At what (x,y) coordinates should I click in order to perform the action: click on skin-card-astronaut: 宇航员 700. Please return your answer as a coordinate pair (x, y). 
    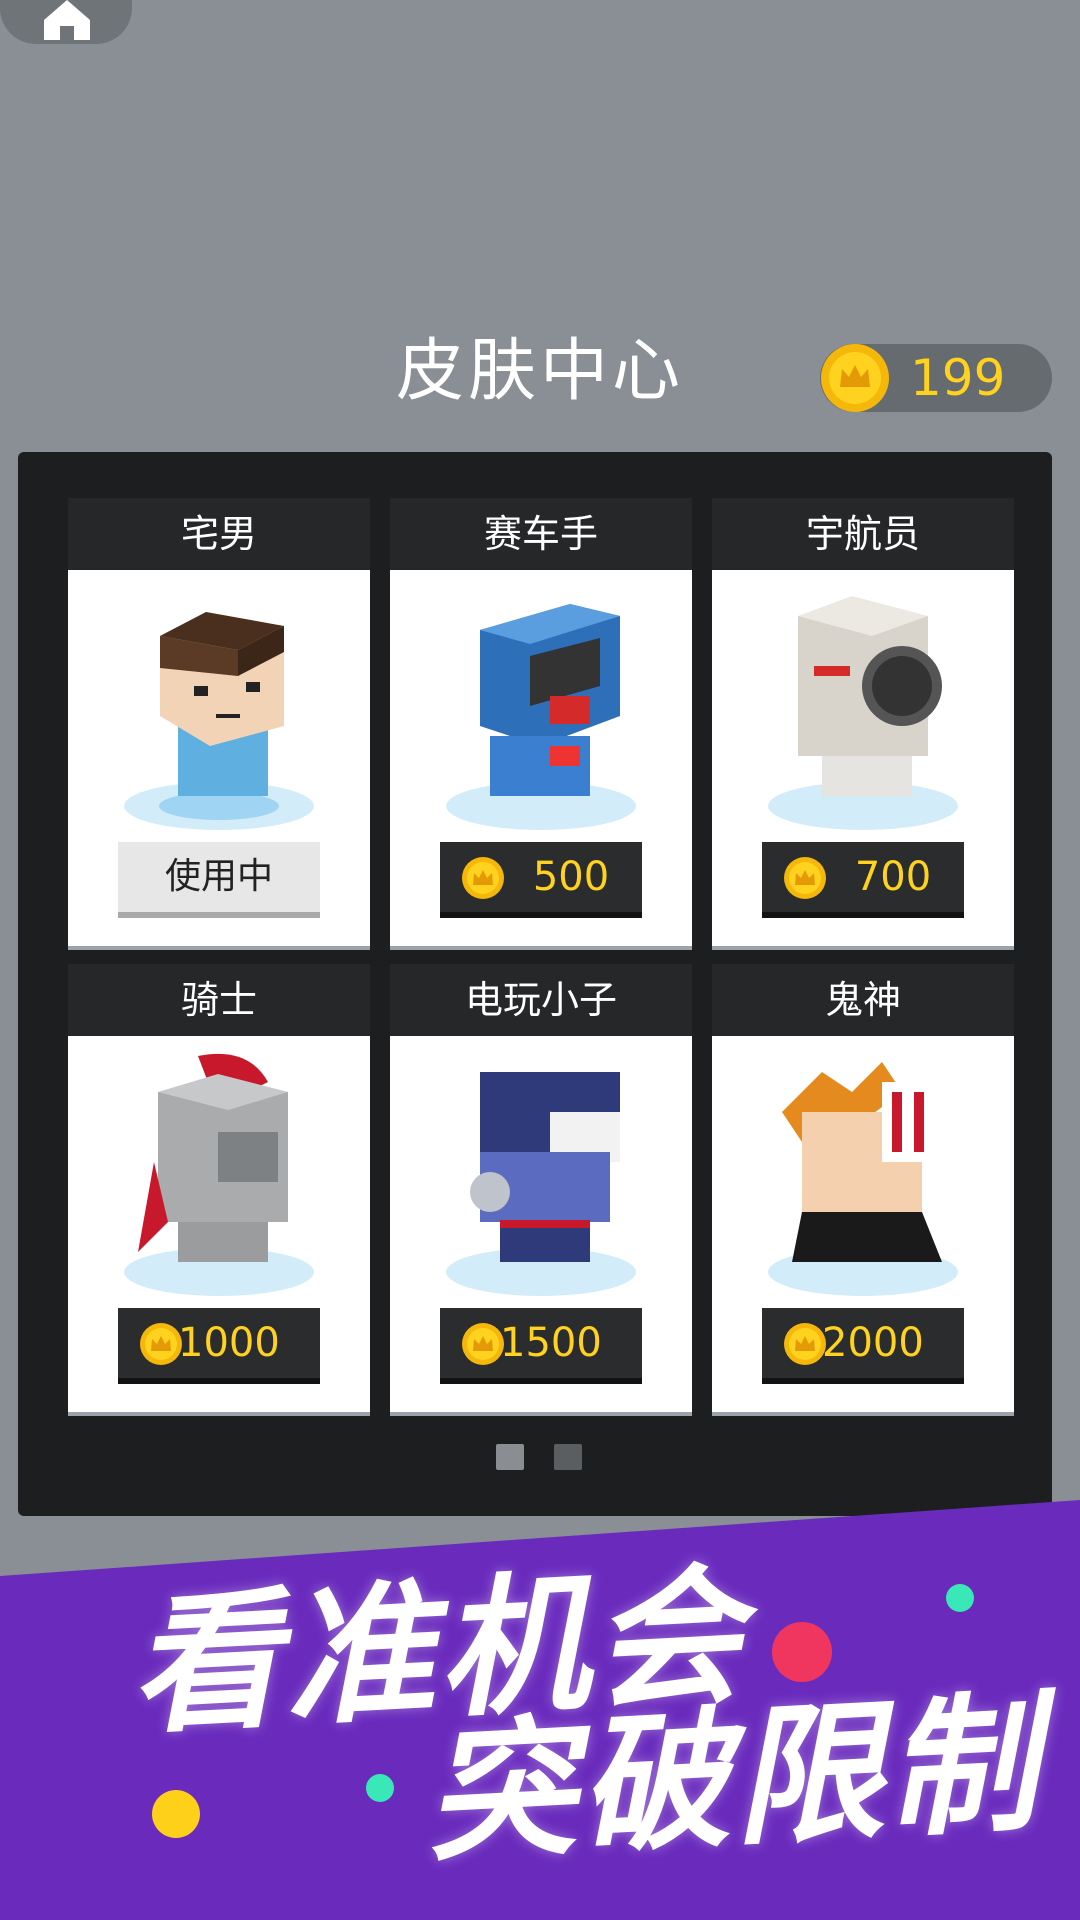
    Looking at the image, I should click on (863, 724).